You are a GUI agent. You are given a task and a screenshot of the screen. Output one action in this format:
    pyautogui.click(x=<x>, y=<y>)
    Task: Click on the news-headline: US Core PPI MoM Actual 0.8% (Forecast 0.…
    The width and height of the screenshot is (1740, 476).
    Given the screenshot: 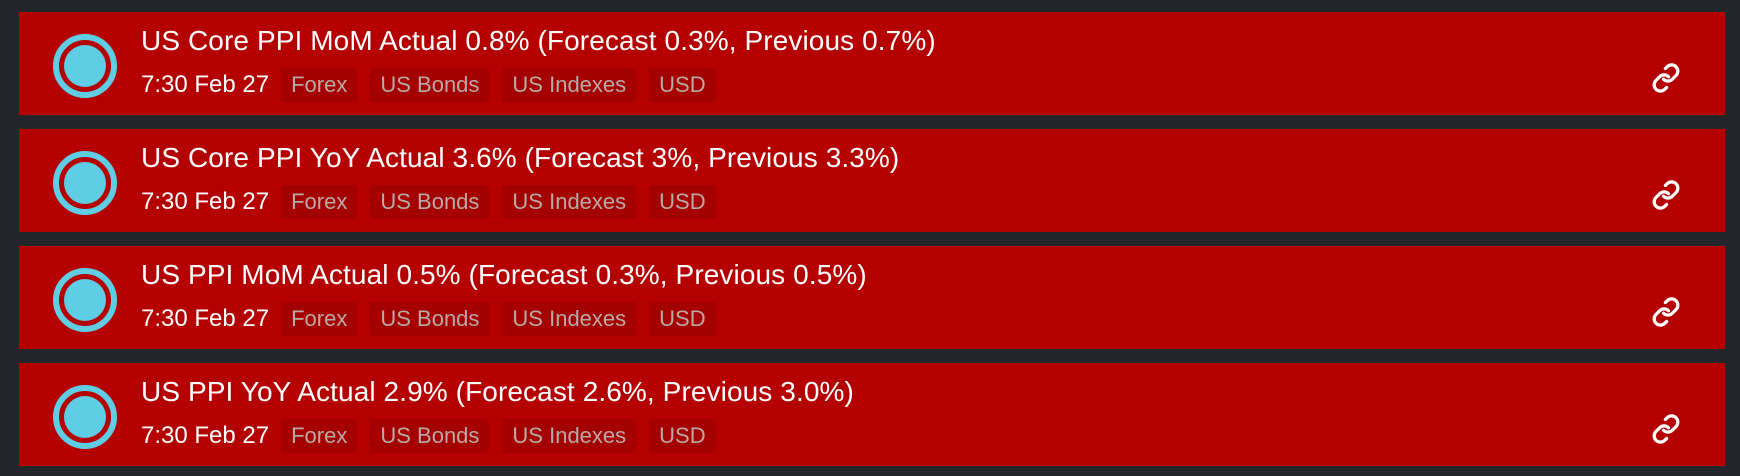 What is the action you would take?
    pyautogui.click(x=538, y=41)
    